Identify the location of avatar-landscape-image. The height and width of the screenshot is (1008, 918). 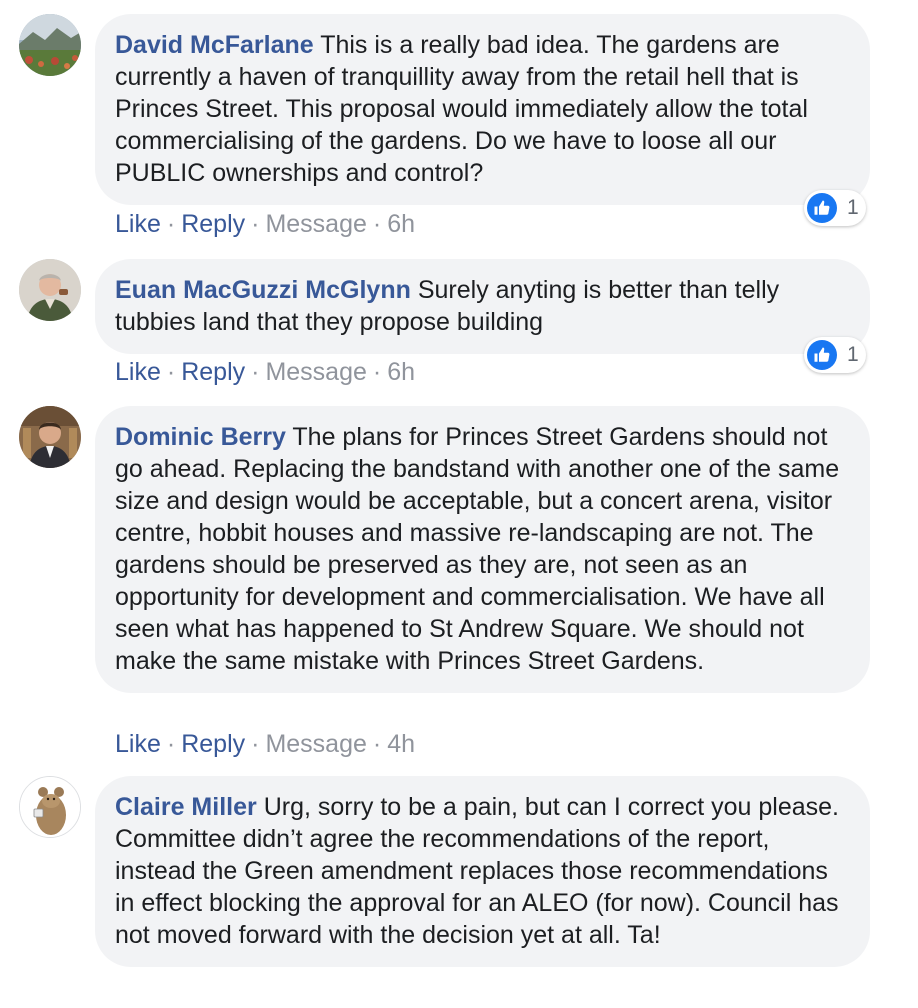
(50, 45).